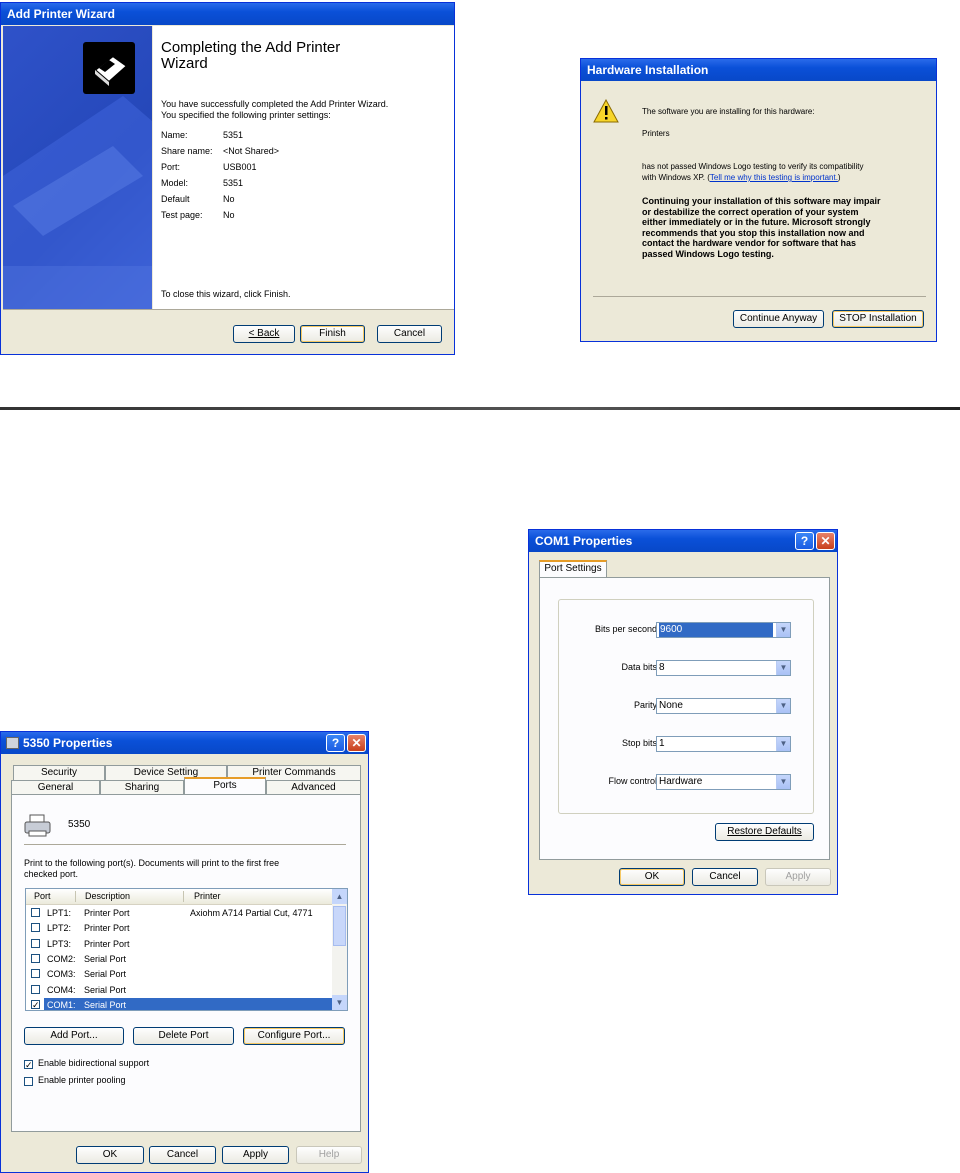 The image size is (960, 1173). I want to click on back-button: < Back, so click(264, 334).